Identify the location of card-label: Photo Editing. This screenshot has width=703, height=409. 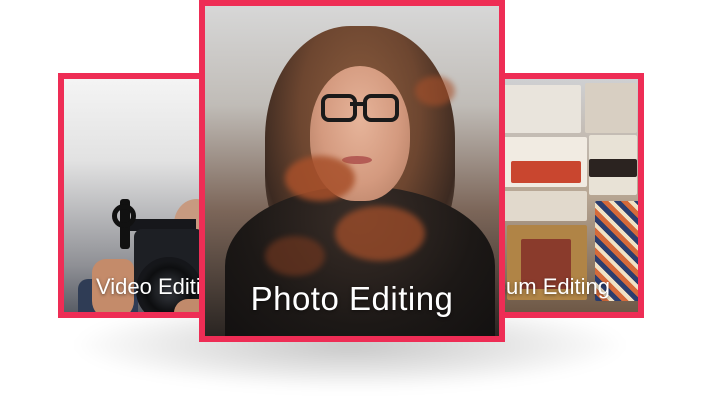
(352, 298).